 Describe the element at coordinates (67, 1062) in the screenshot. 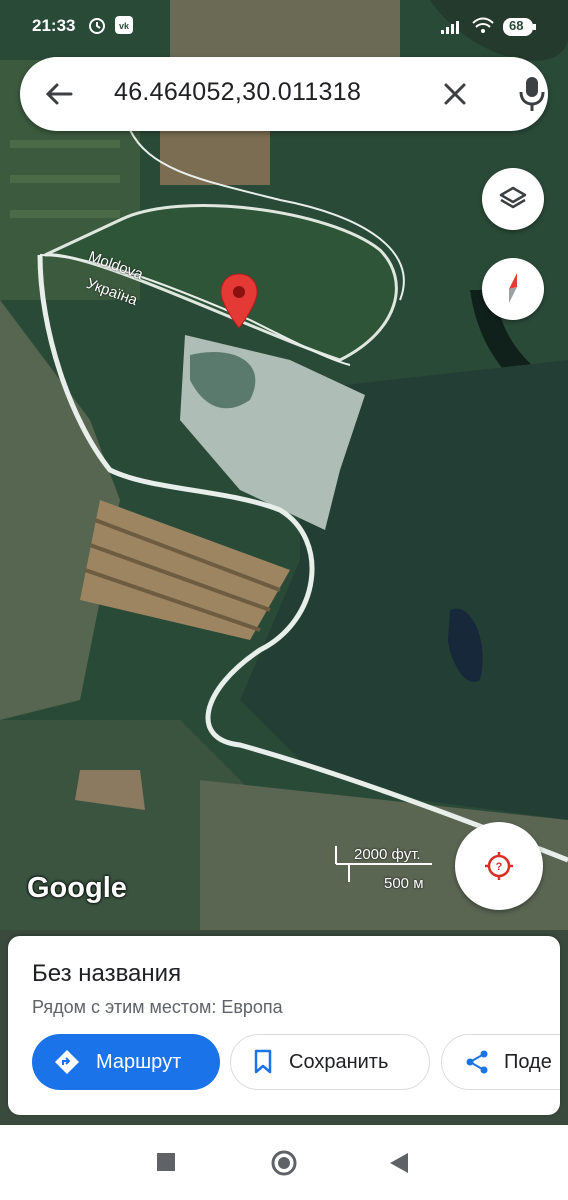

I see `directions-icon` at that location.